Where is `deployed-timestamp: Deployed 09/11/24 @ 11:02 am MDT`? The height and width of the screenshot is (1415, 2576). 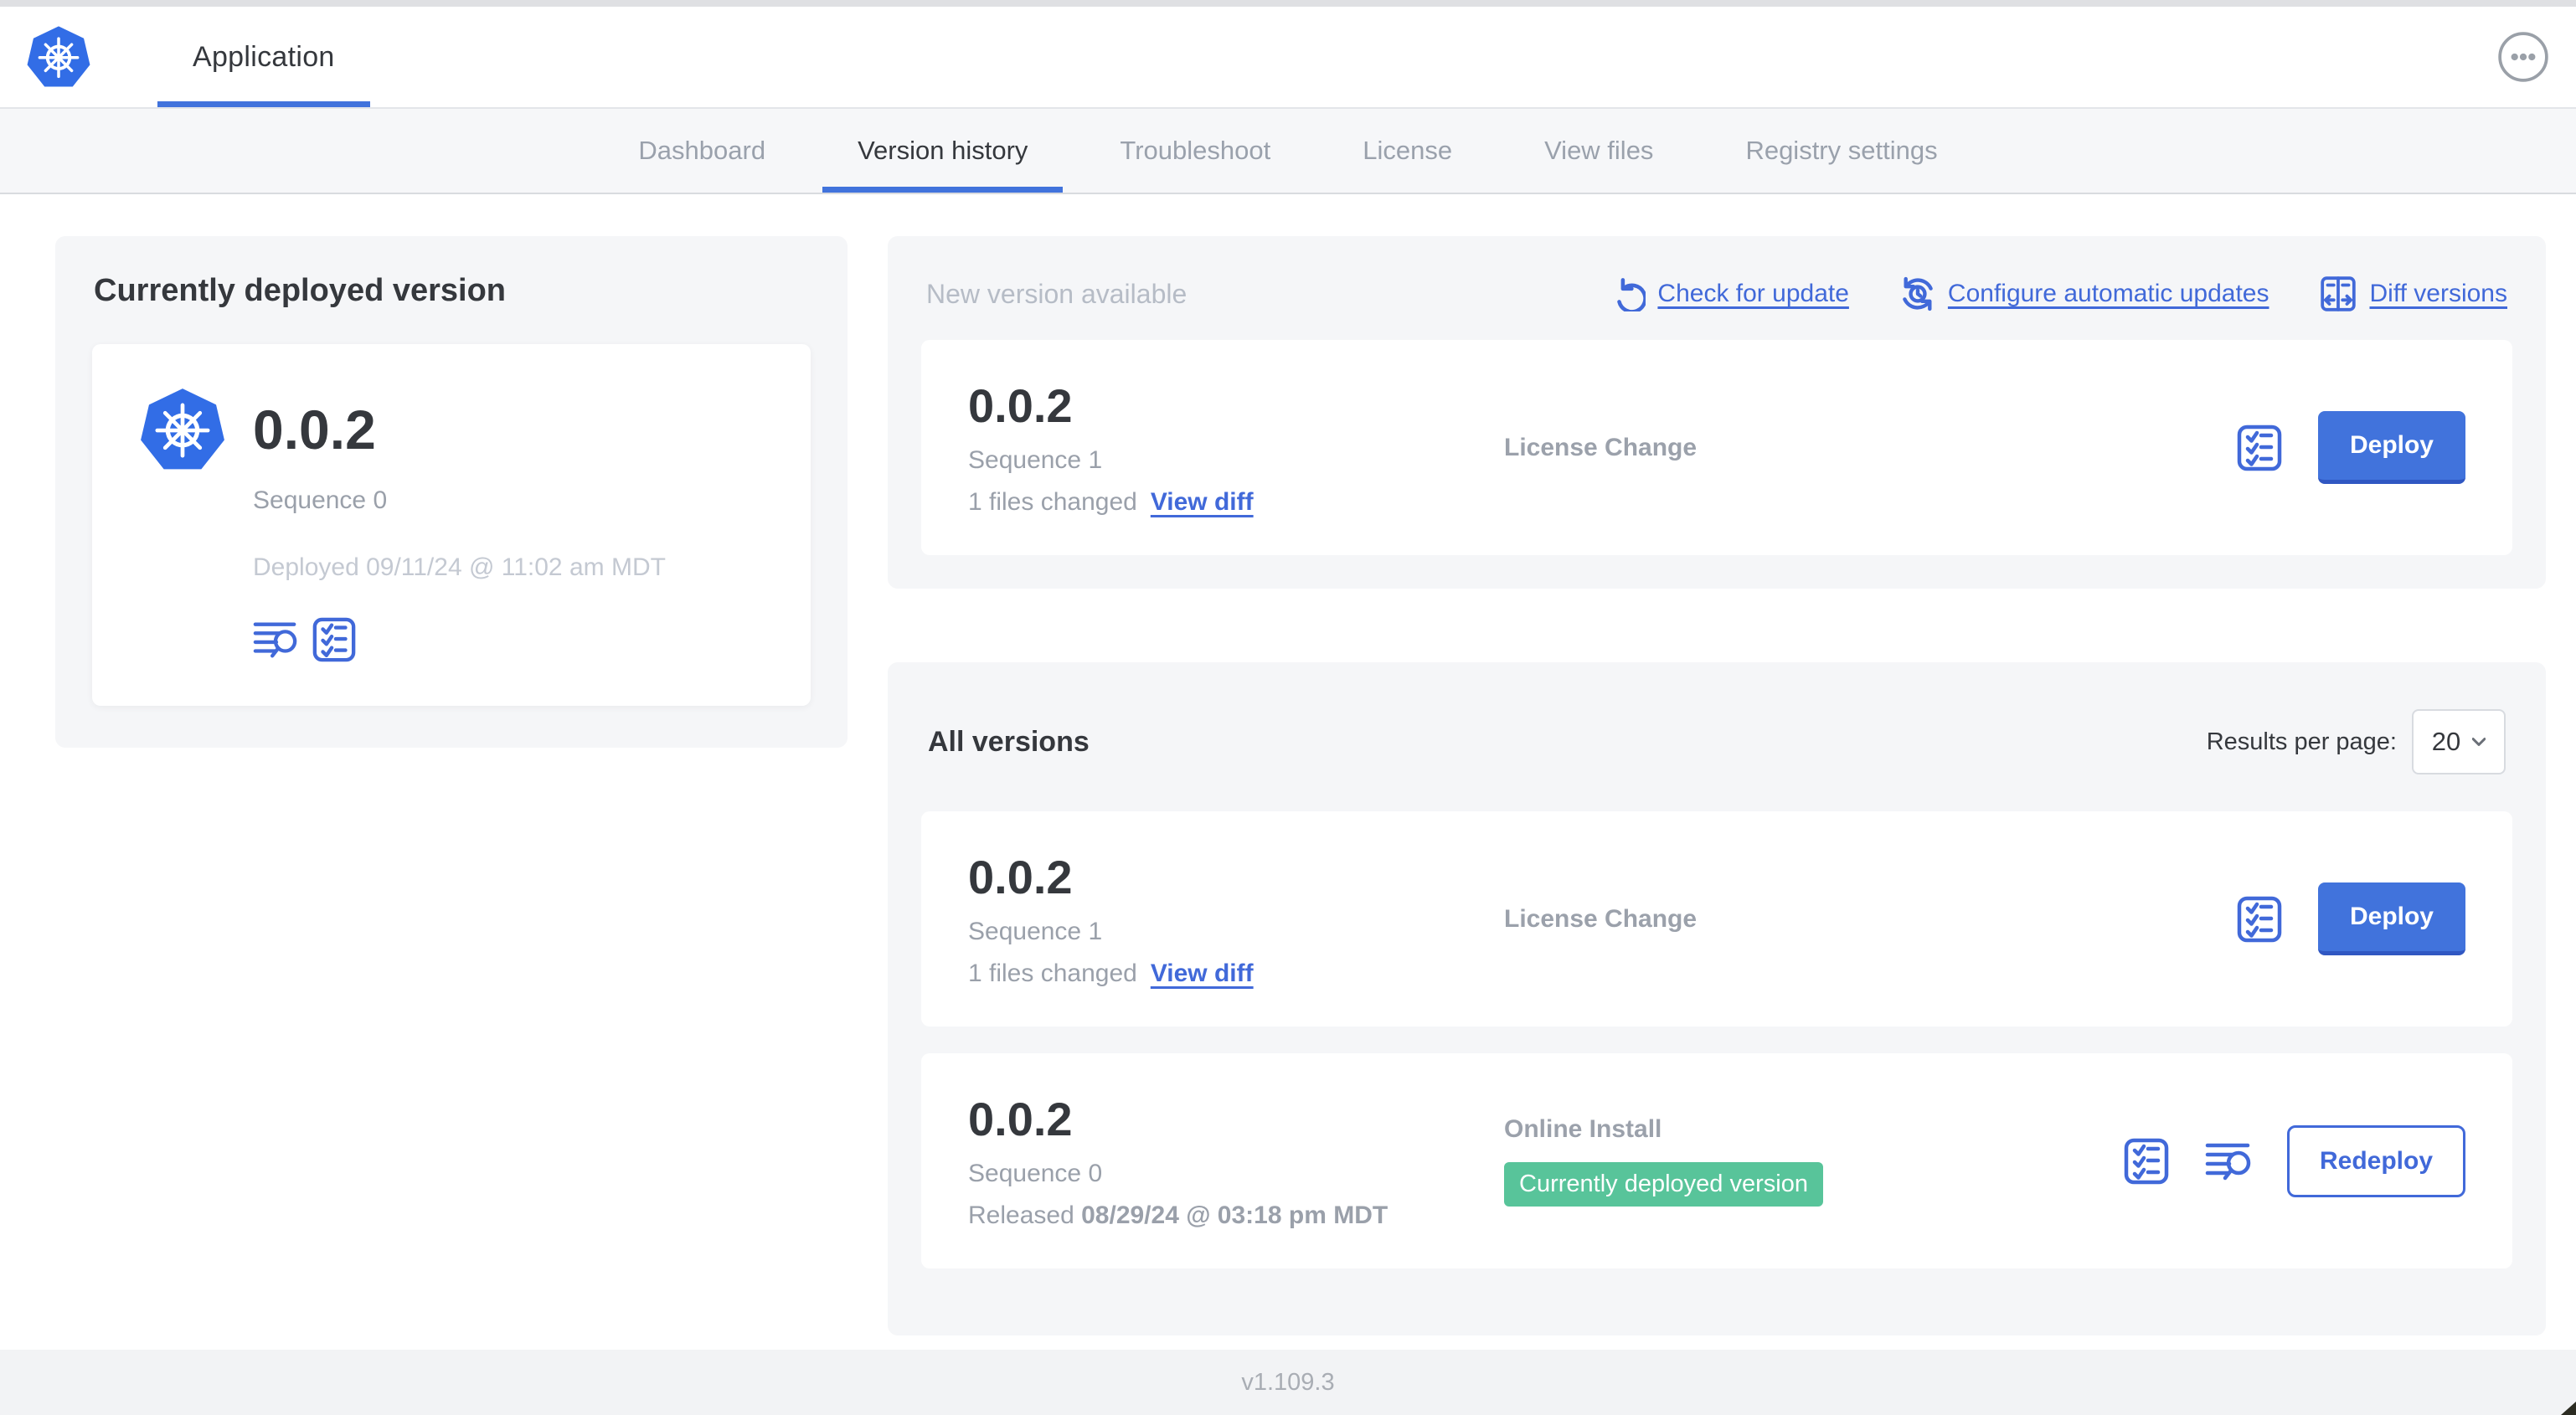 deployed-timestamp: Deployed 09/11/24 @ 11:02 am MDT is located at coordinates (459, 567).